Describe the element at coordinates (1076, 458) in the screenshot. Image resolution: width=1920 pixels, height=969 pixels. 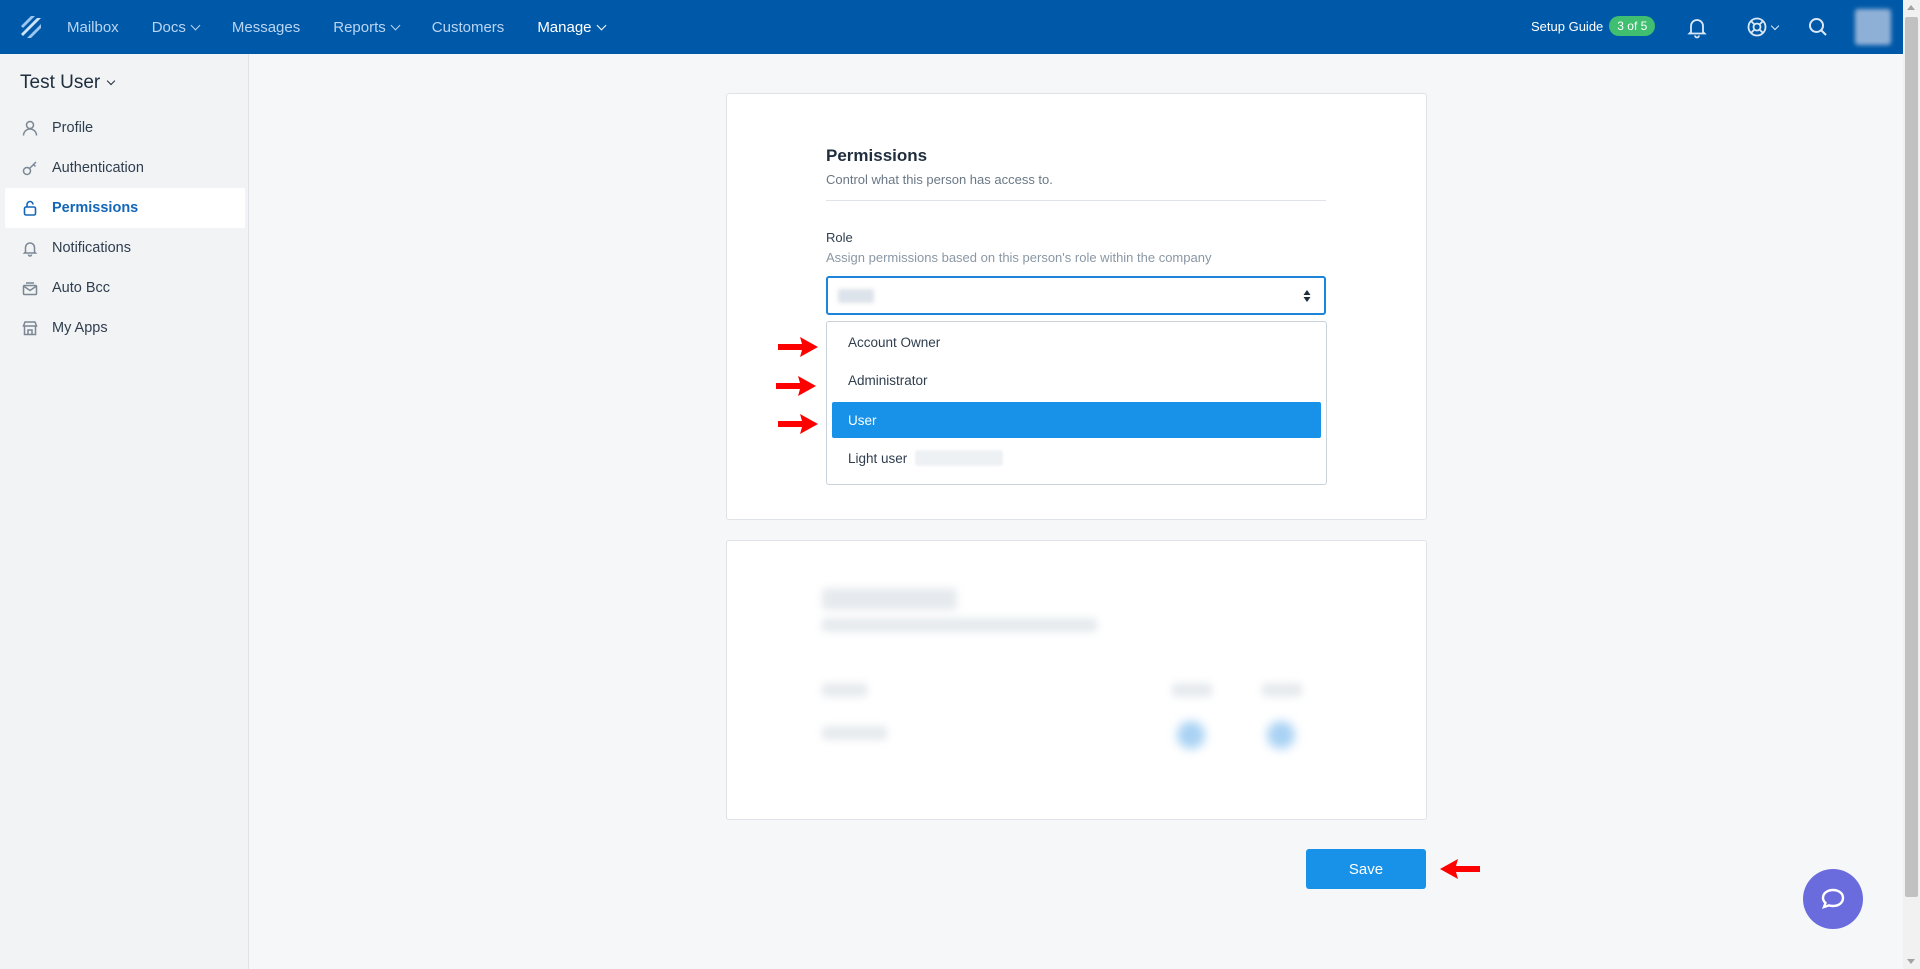
I see `role-option-light-user: Light user` at that location.